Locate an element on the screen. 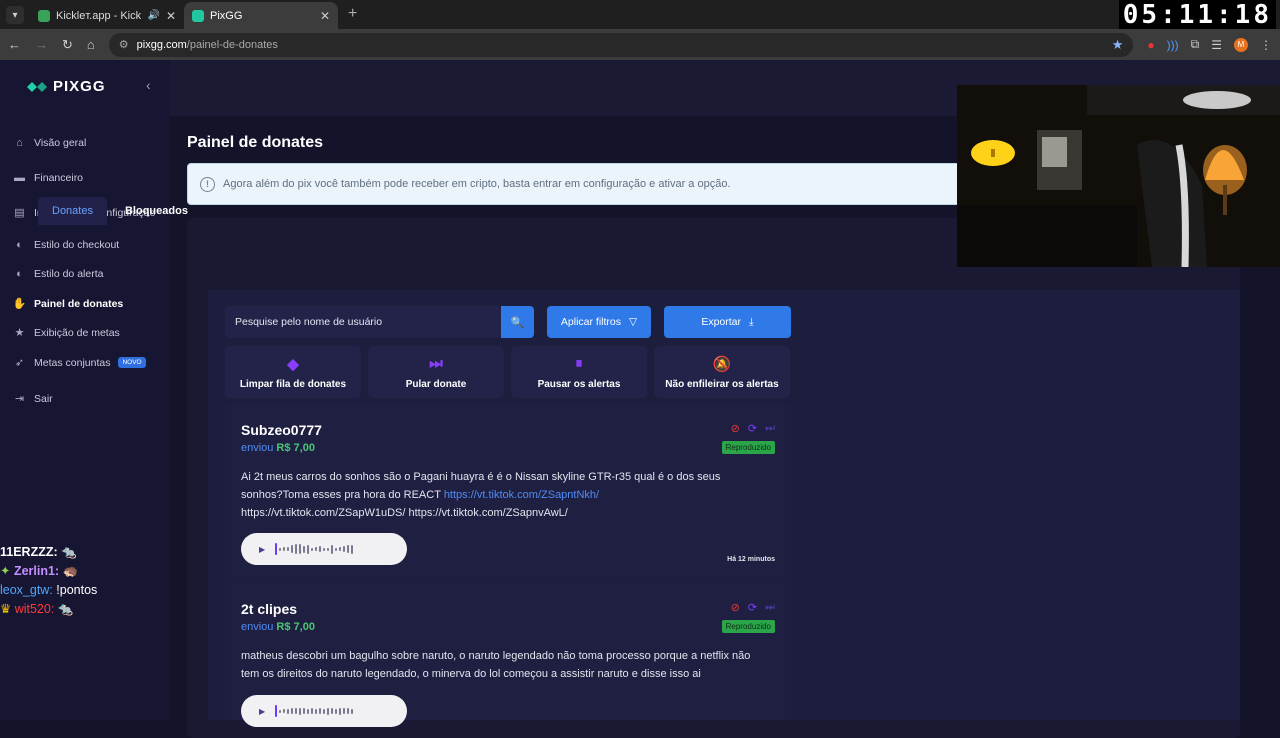 This screenshot has width=1280, height=738. url-host: pixgg.com is located at coordinates (161, 44).